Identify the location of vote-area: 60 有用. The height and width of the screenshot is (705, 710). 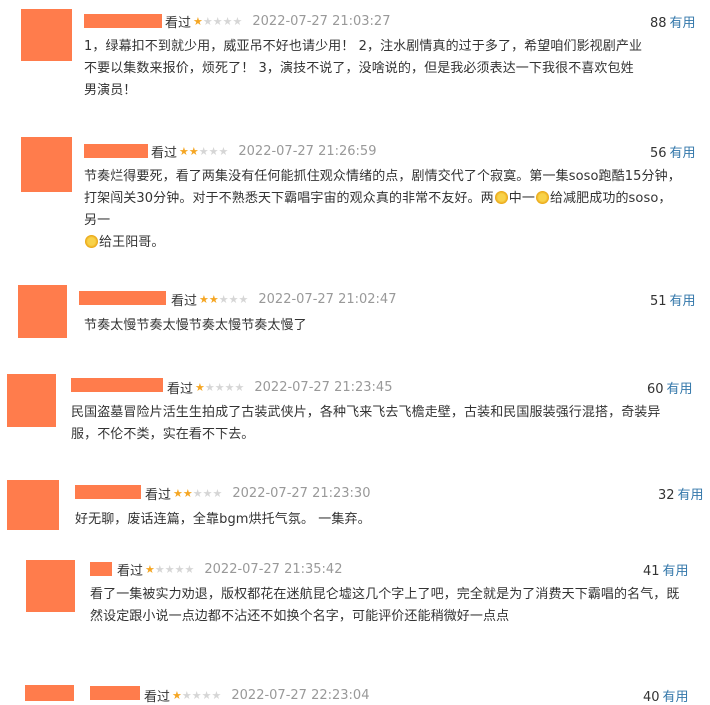
(670, 387).